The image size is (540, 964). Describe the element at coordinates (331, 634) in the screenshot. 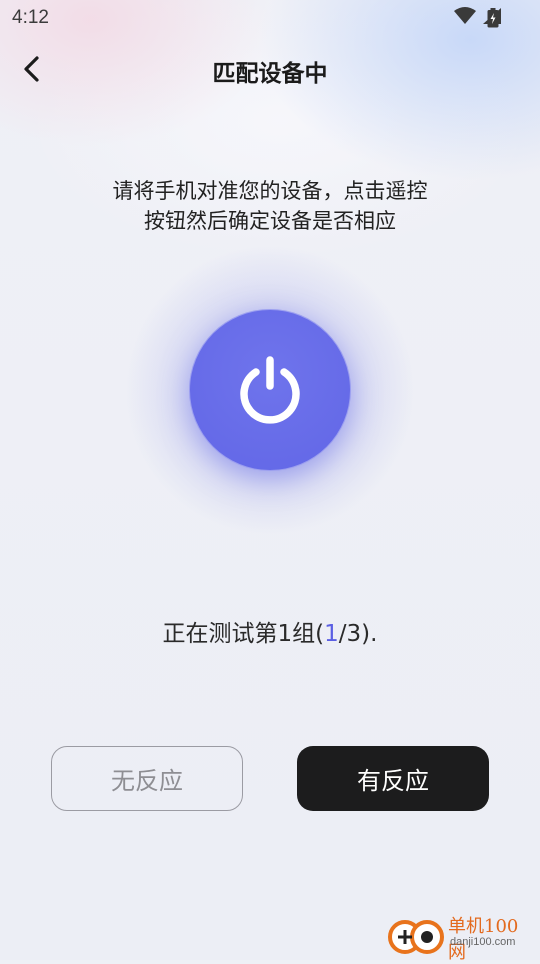

I see `progress-current: 1` at that location.